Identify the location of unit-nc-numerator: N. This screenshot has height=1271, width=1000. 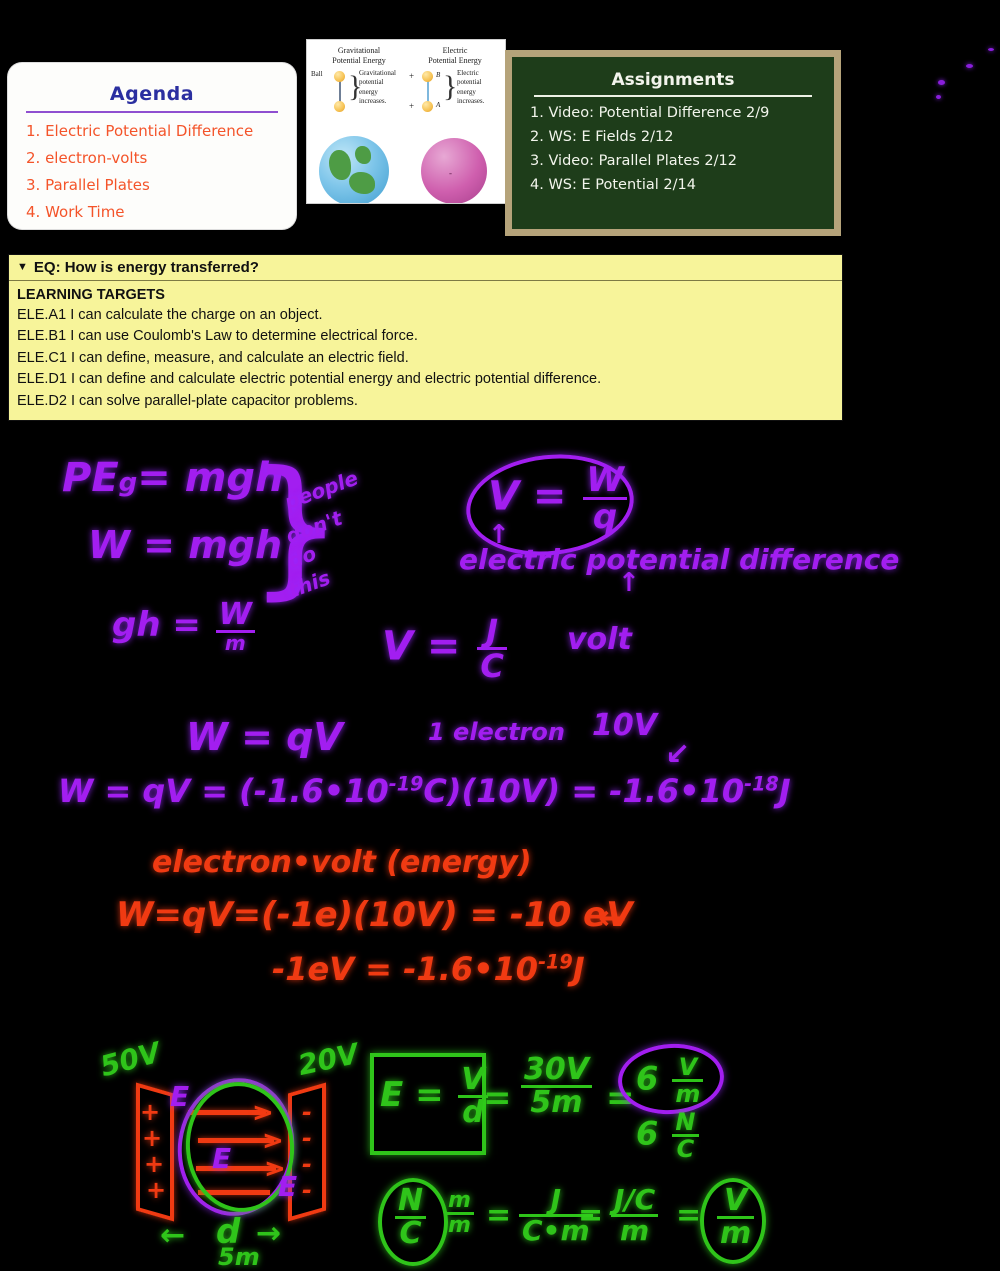
(411, 1200).